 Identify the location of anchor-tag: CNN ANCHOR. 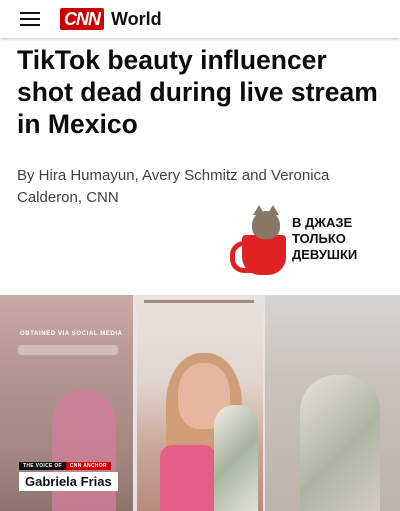
(88, 466).